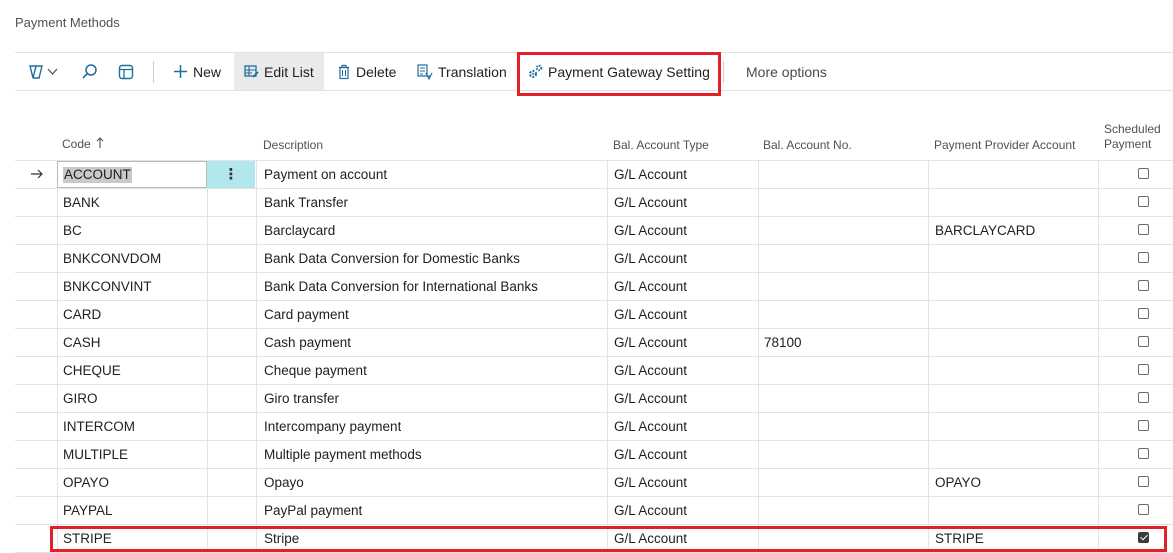 The width and height of the screenshot is (1173, 553). Describe the element at coordinates (594, 399) in the screenshot. I see `table-row: GIRO Giro transfer G/L Account` at that location.